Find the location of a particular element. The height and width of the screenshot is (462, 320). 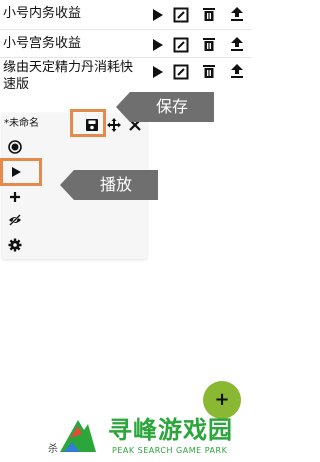

panel-title: *未命名 is located at coordinates (21, 123).